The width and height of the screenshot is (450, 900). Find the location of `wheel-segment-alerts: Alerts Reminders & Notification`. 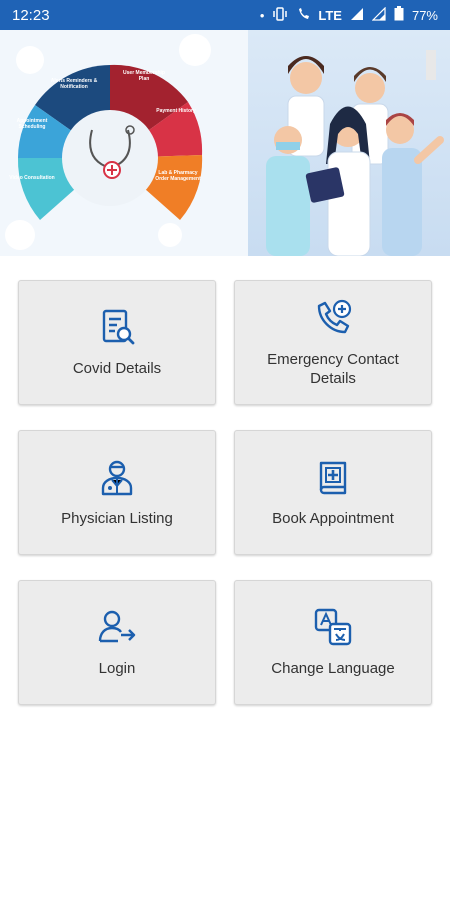

wheel-segment-alerts: Alerts Reminders & Notification is located at coordinates (74, 84).